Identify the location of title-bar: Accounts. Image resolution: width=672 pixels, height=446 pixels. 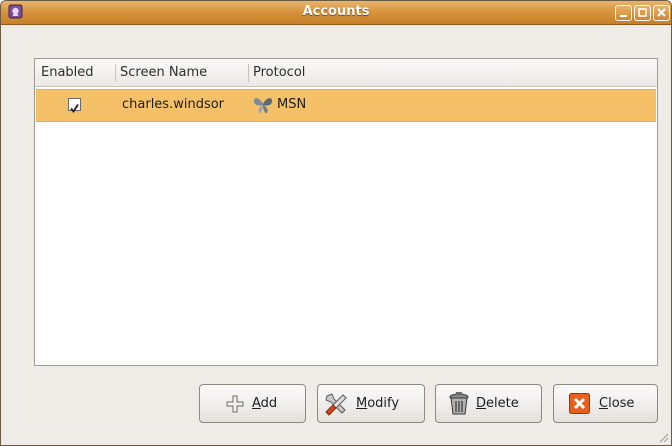
(336, 13).